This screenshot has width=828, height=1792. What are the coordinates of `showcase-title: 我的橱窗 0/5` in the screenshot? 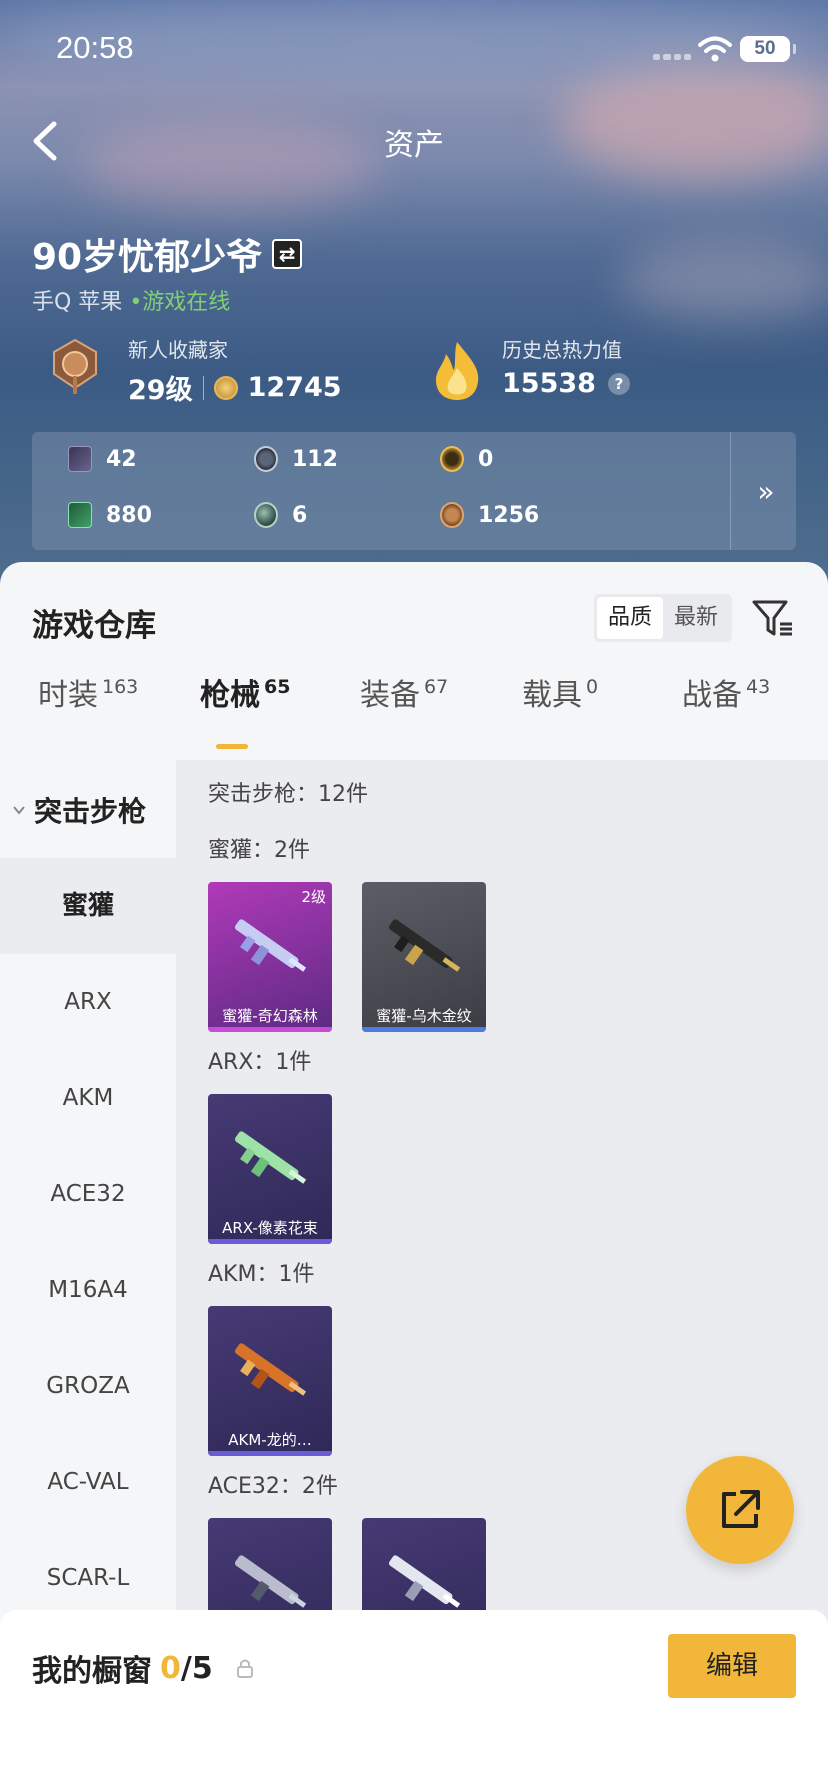 It's located at (143, 1668).